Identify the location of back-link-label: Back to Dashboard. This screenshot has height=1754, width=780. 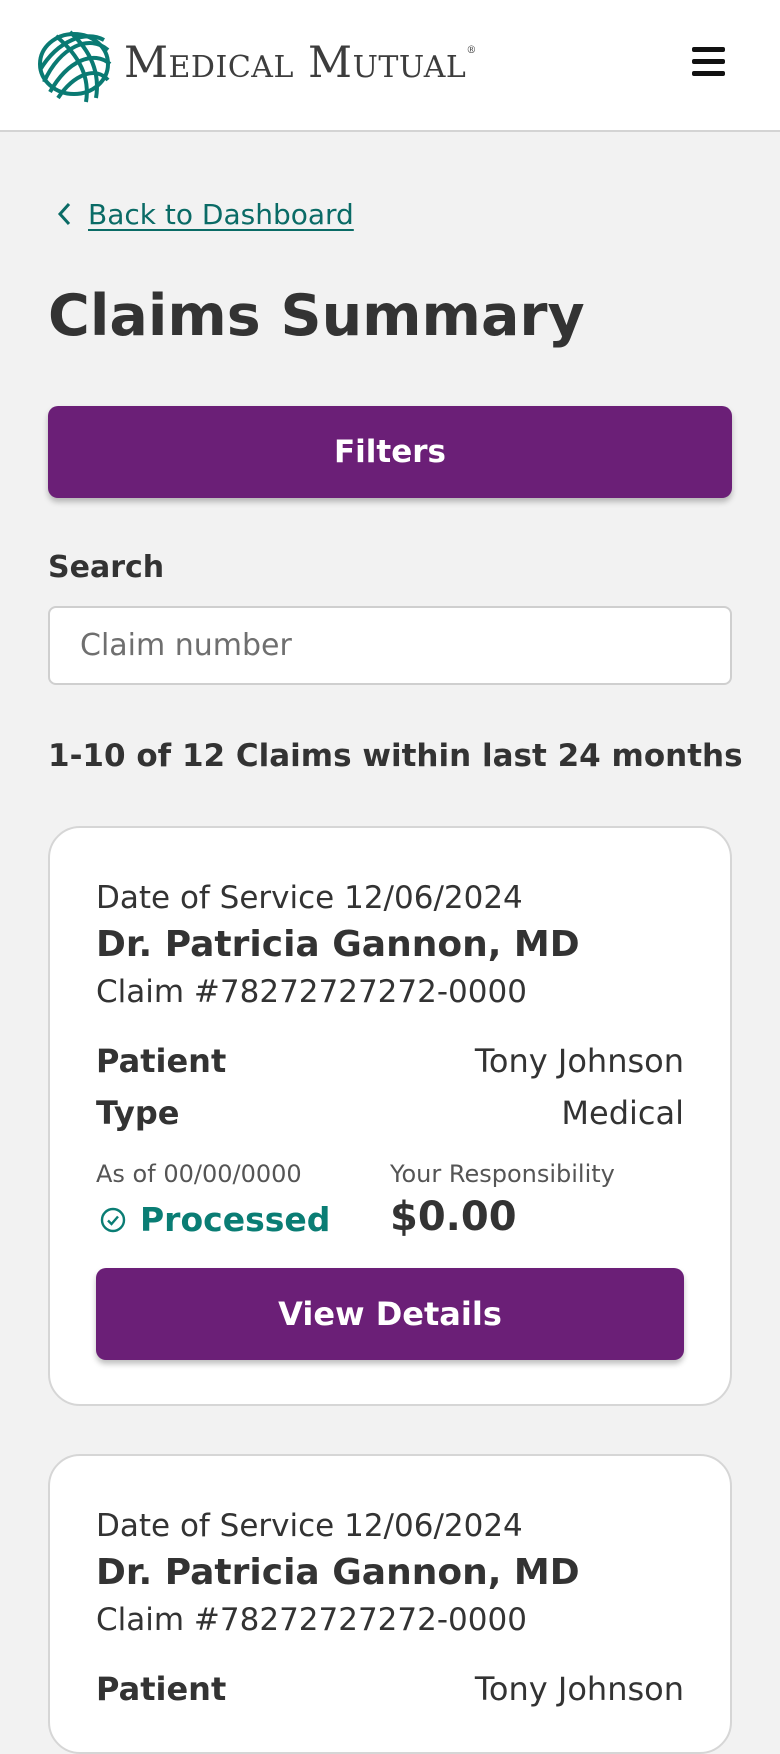
(221, 214).